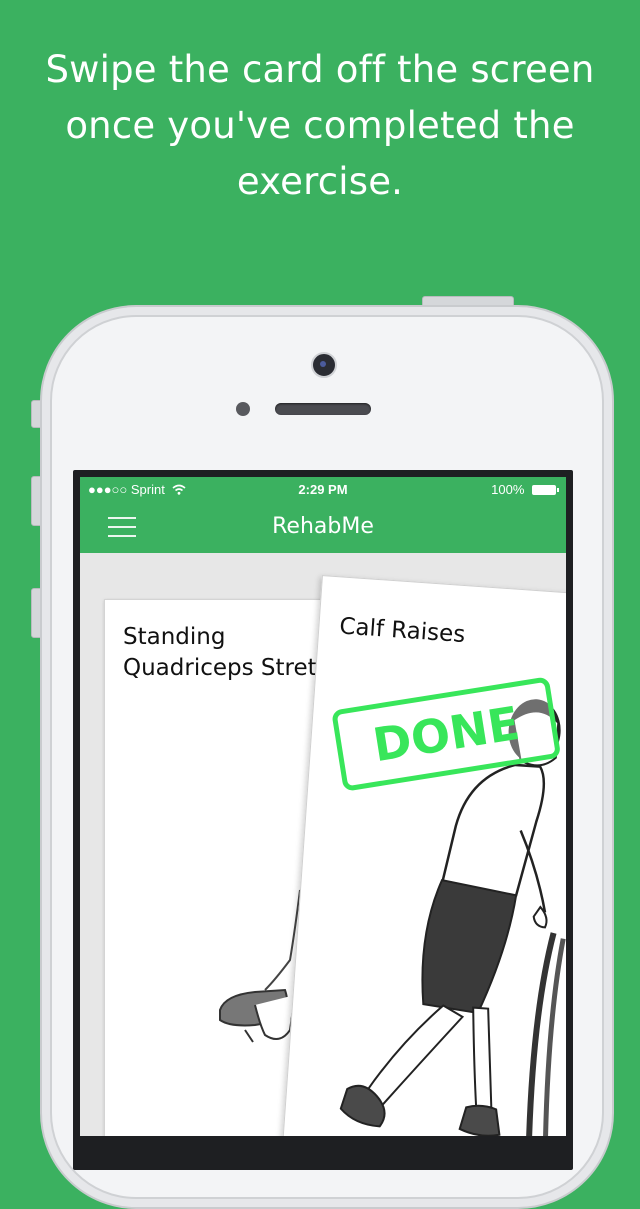  What do you see at coordinates (508, 489) in the screenshot?
I see `battery-percent: 100%` at bounding box center [508, 489].